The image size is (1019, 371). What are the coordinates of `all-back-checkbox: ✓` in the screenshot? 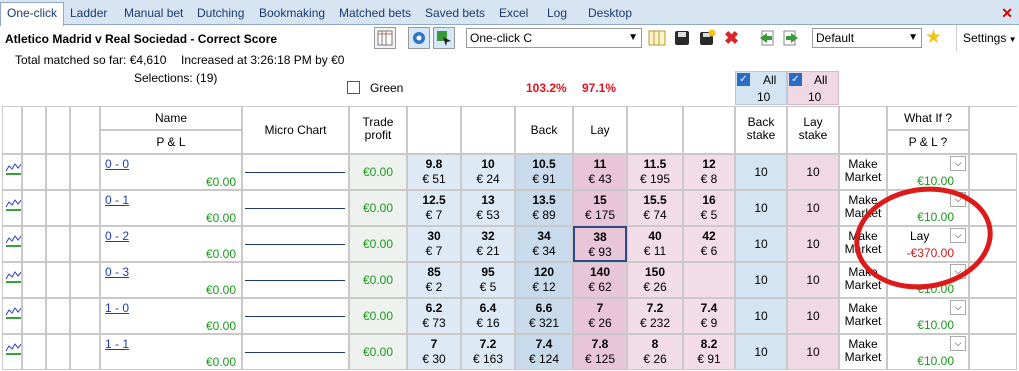 It's located at (743, 79).